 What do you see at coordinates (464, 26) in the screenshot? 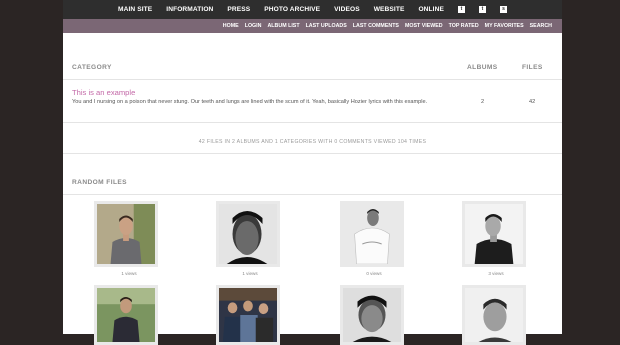
I see `subnav-top-rated: TOP RATED` at bounding box center [464, 26].